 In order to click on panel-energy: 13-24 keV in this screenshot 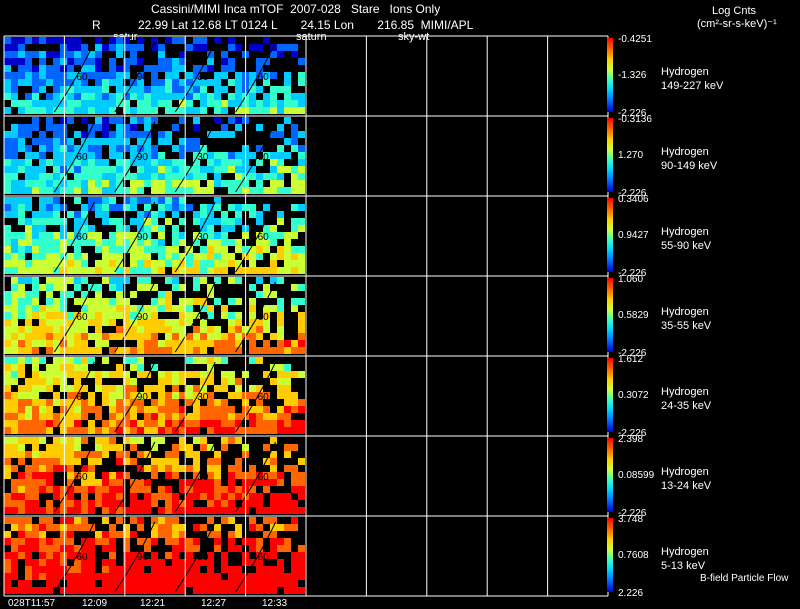, I will do `click(686, 486)`.